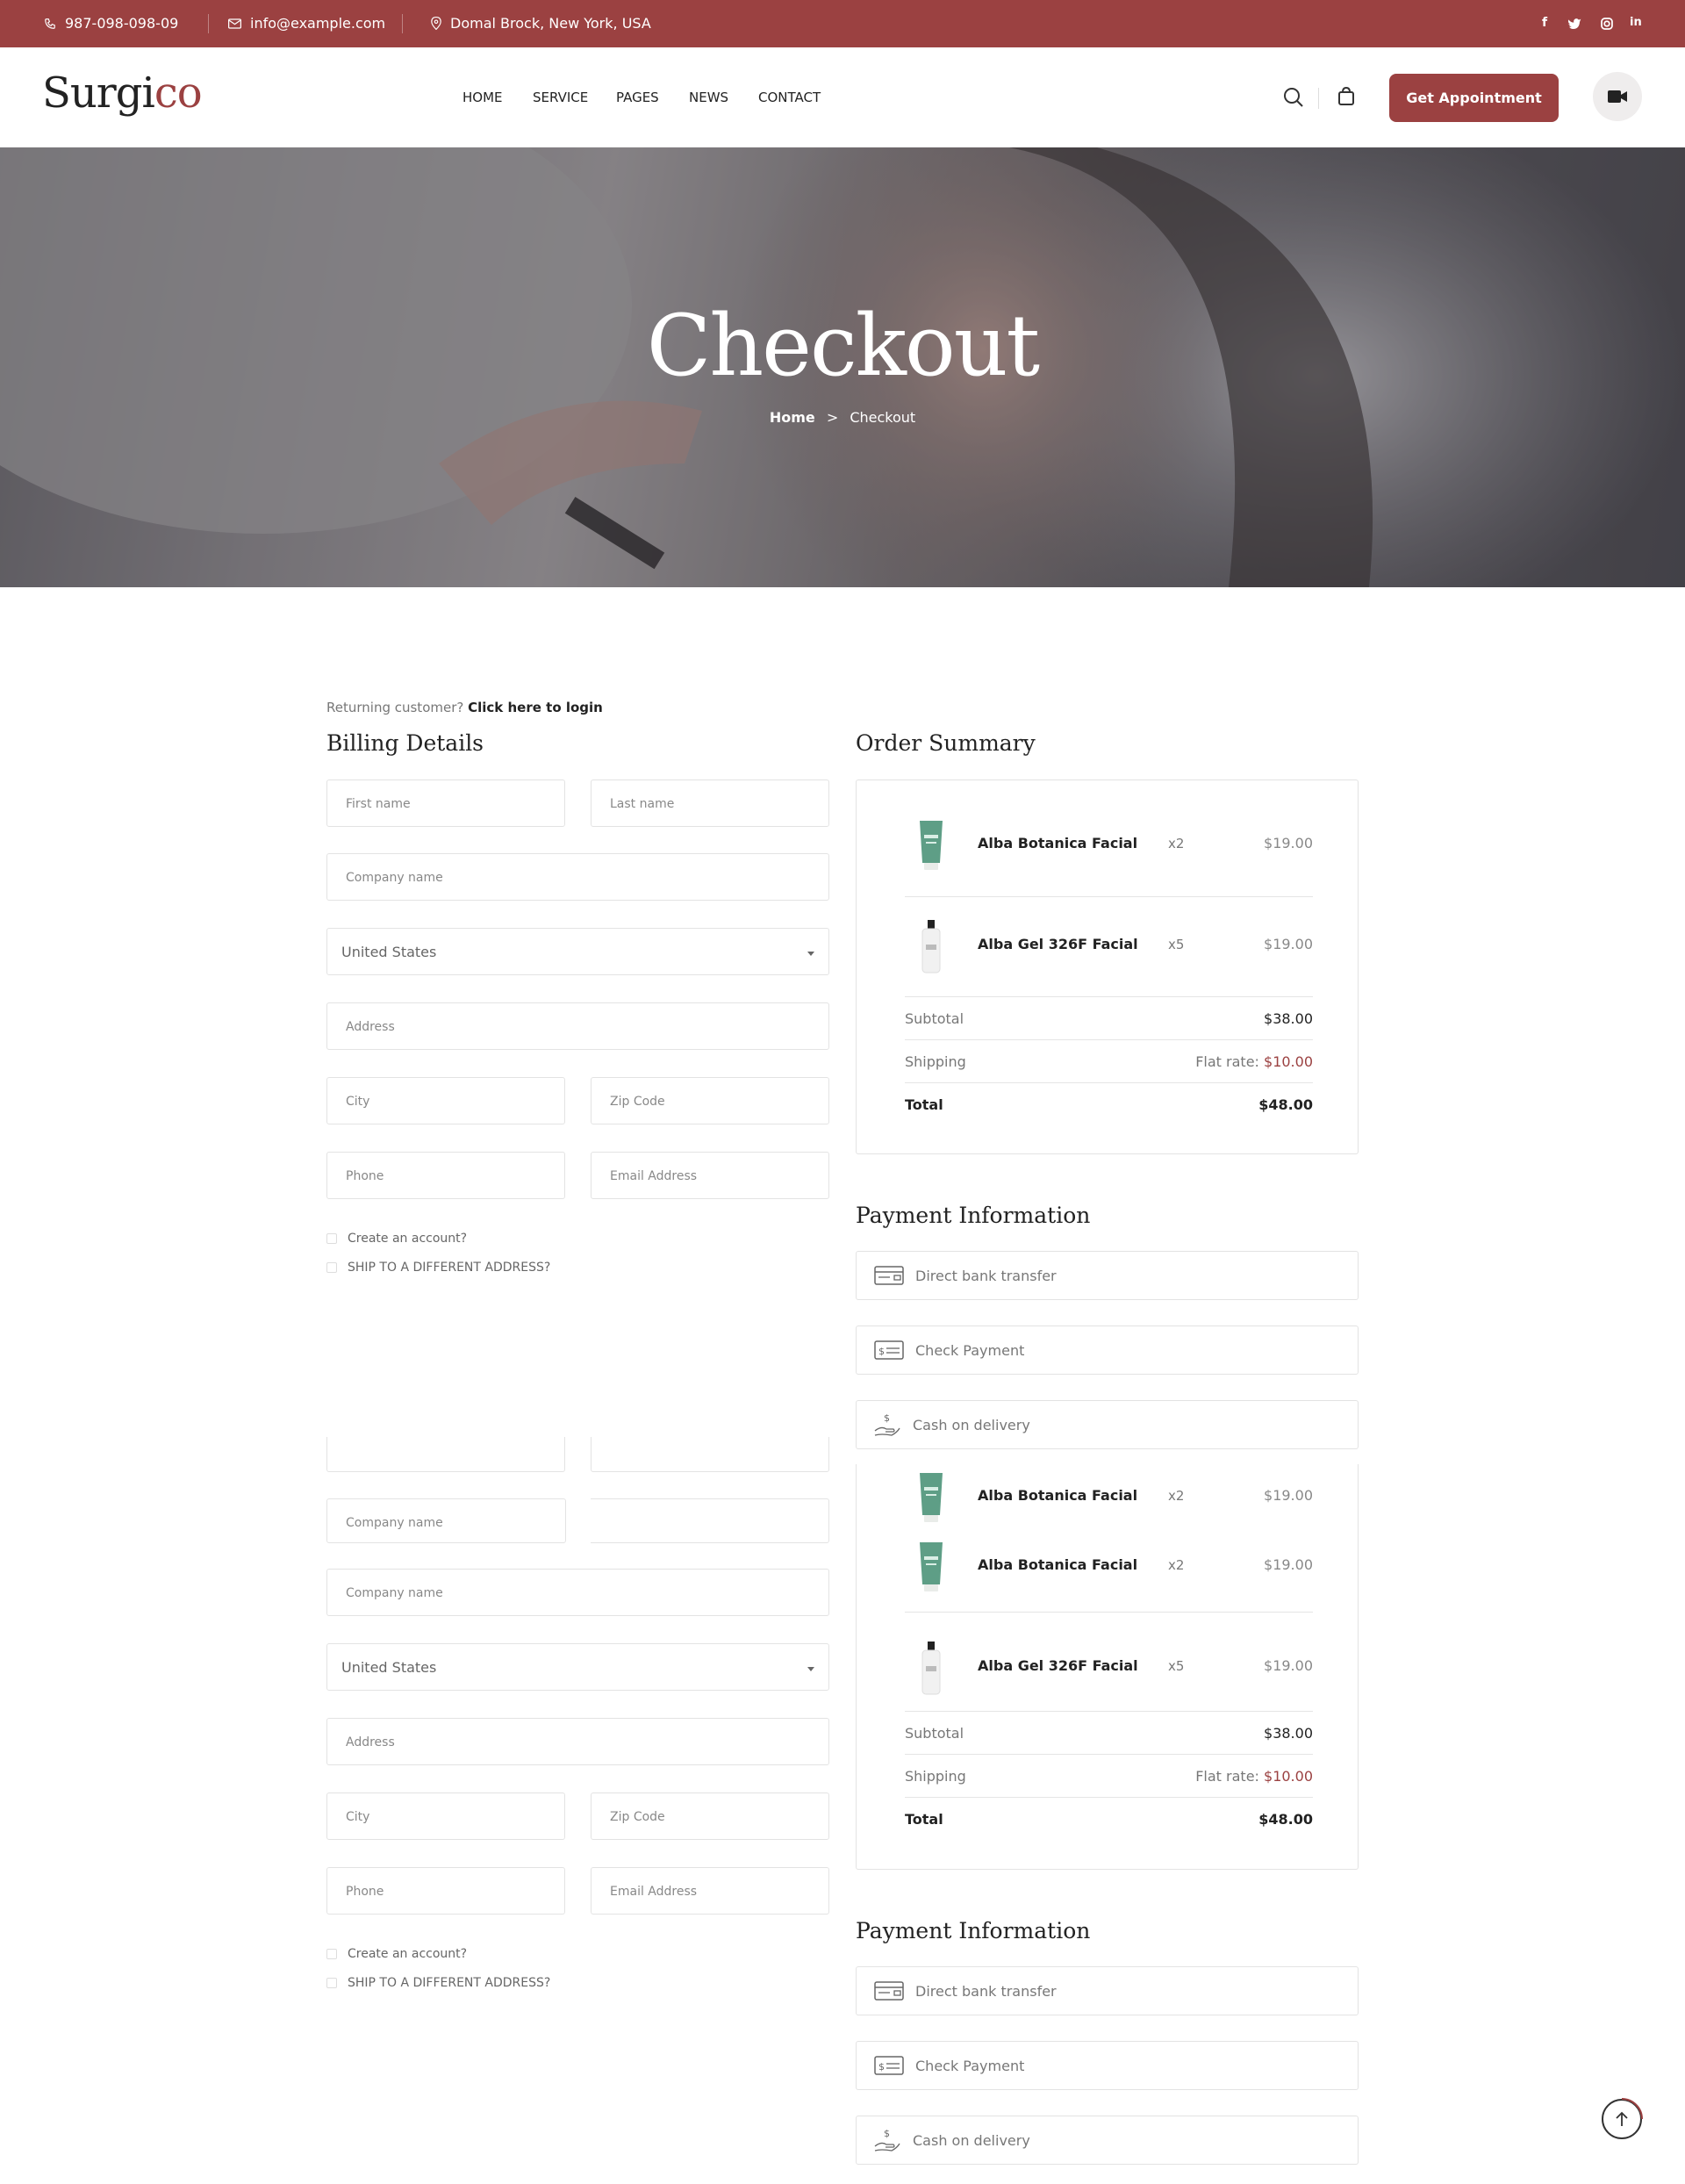 The width and height of the screenshot is (1685, 2184). Describe the element at coordinates (710, 1454) in the screenshot. I see `last-name-field-fragment` at that location.